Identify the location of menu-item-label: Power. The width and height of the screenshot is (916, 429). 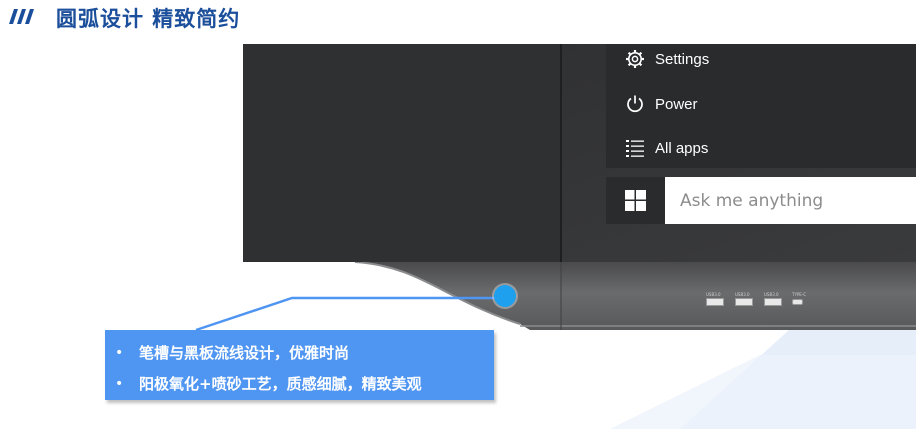
(676, 104).